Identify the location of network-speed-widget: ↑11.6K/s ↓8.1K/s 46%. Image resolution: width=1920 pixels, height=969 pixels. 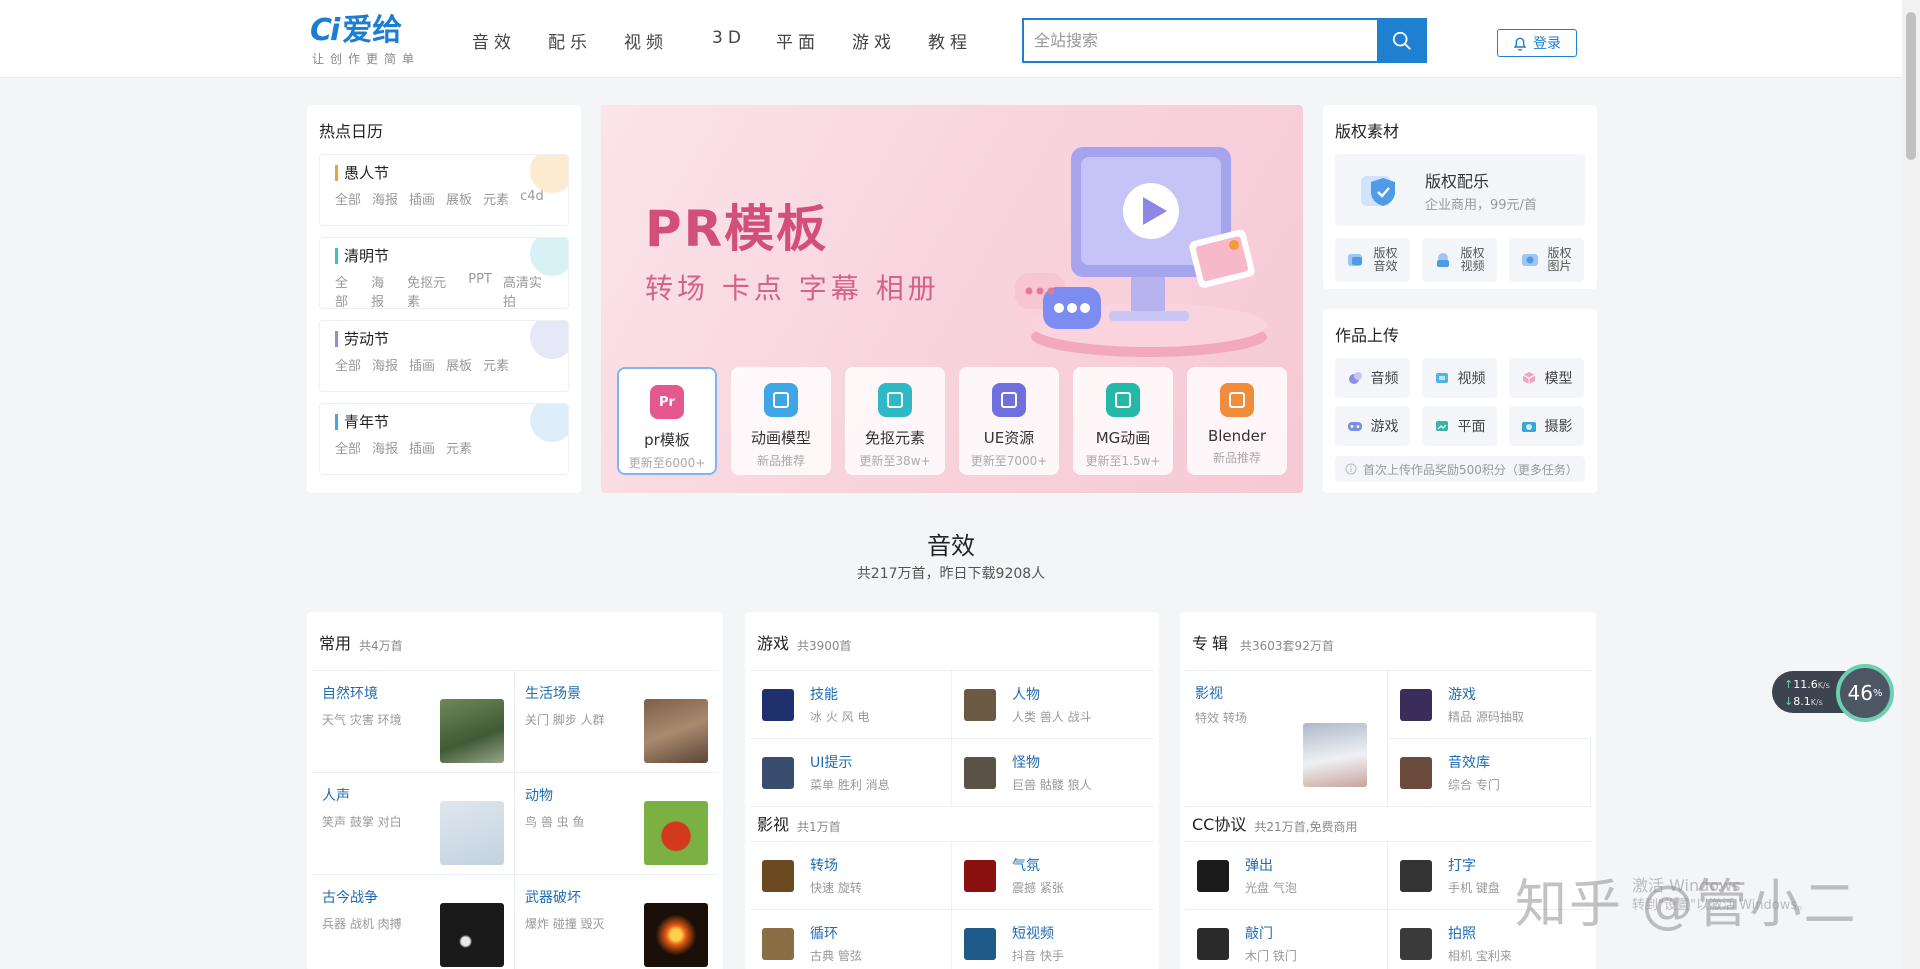
(1833, 693).